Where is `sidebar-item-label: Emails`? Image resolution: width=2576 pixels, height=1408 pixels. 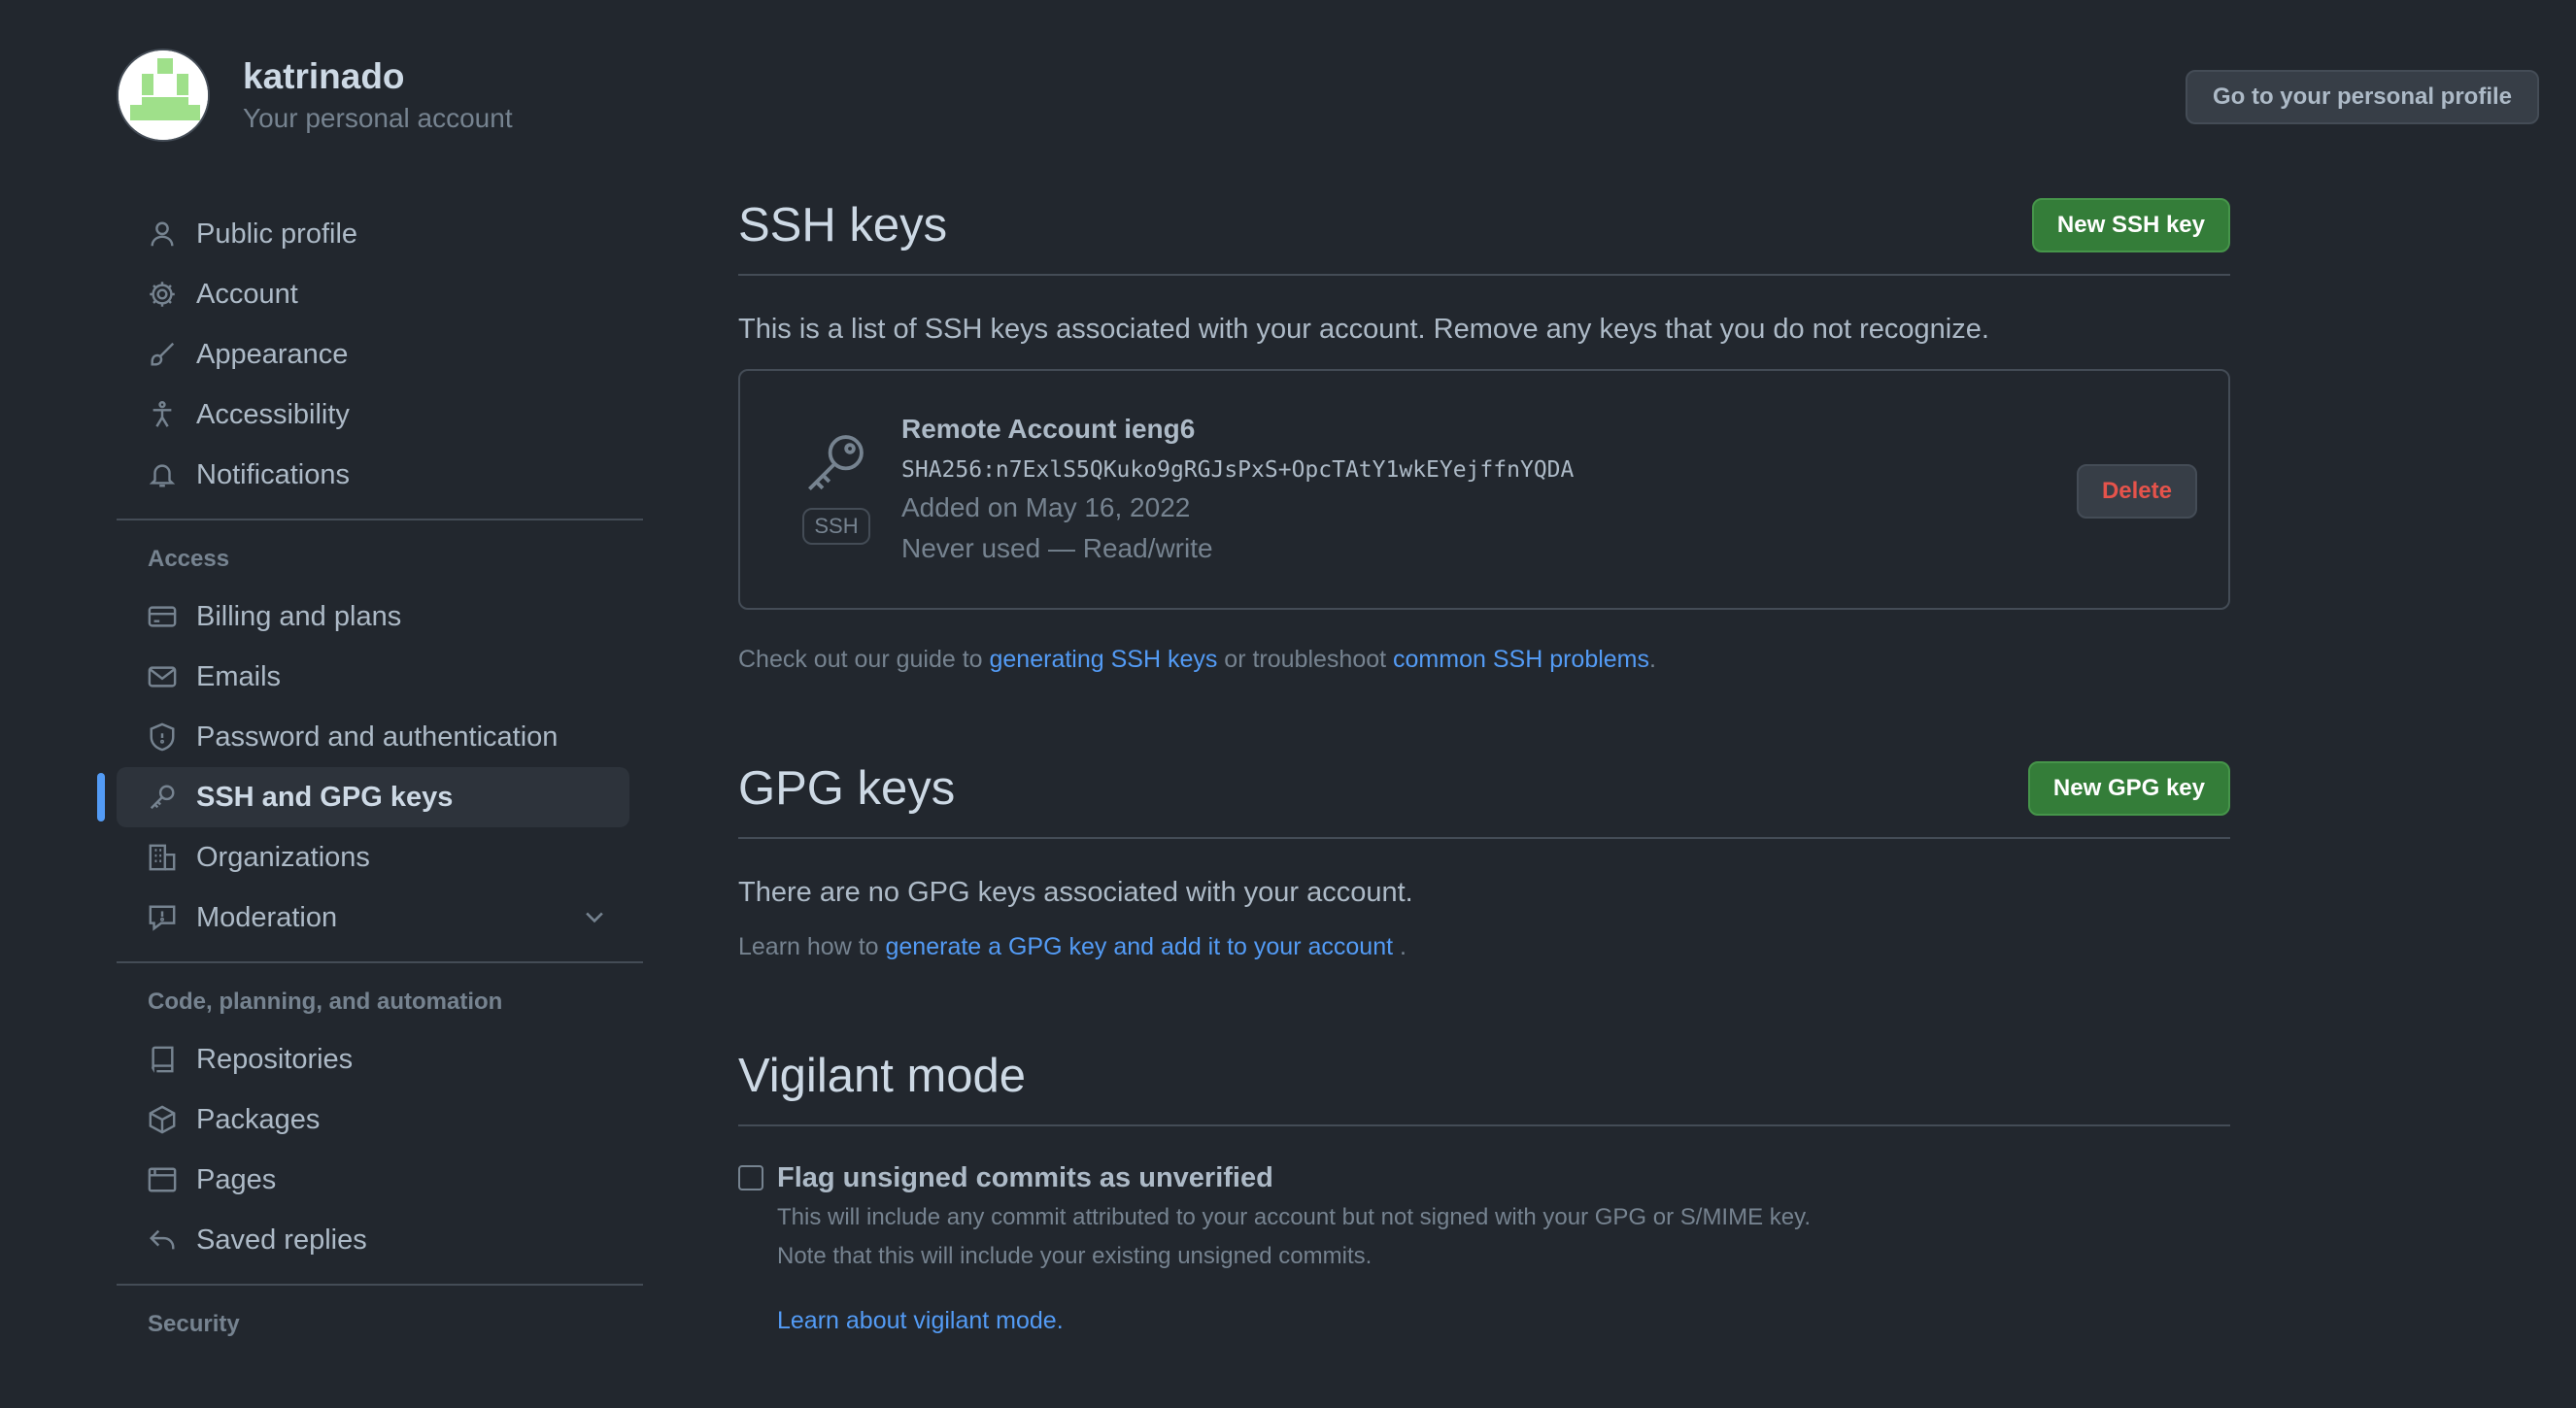
sidebar-item-label: Emails is located at coordinates (239, 676).